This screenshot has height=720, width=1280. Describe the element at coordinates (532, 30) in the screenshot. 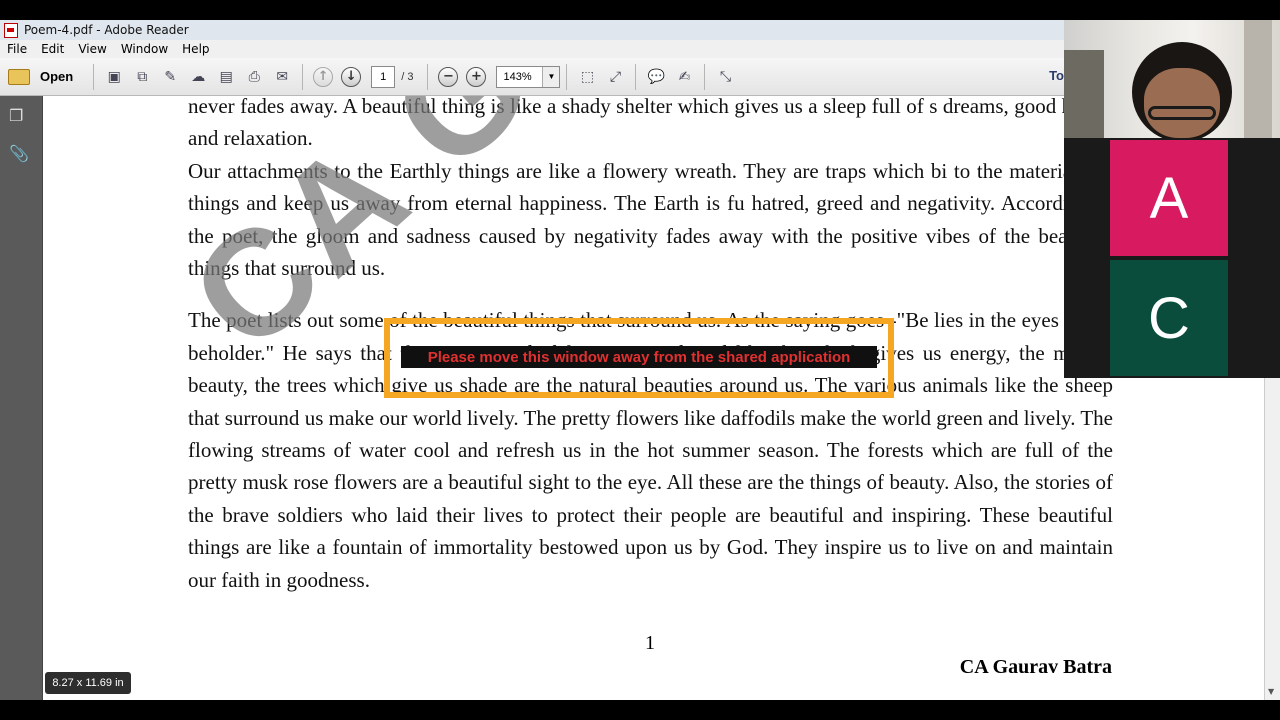

I see `window-titlebar: Poem-4.pdf - Adobe Reader` at that location.